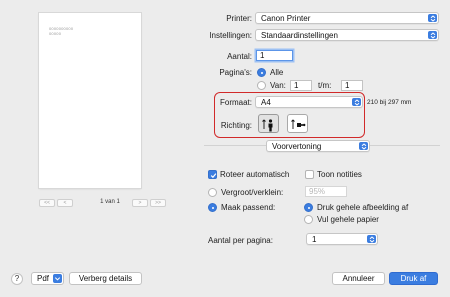 This screenshot has height=297, width=450. What do you see at coordinates (347, 18) in the screenshot?
I see `printer-select: Canon Printer` at bounding box center [347, 18].